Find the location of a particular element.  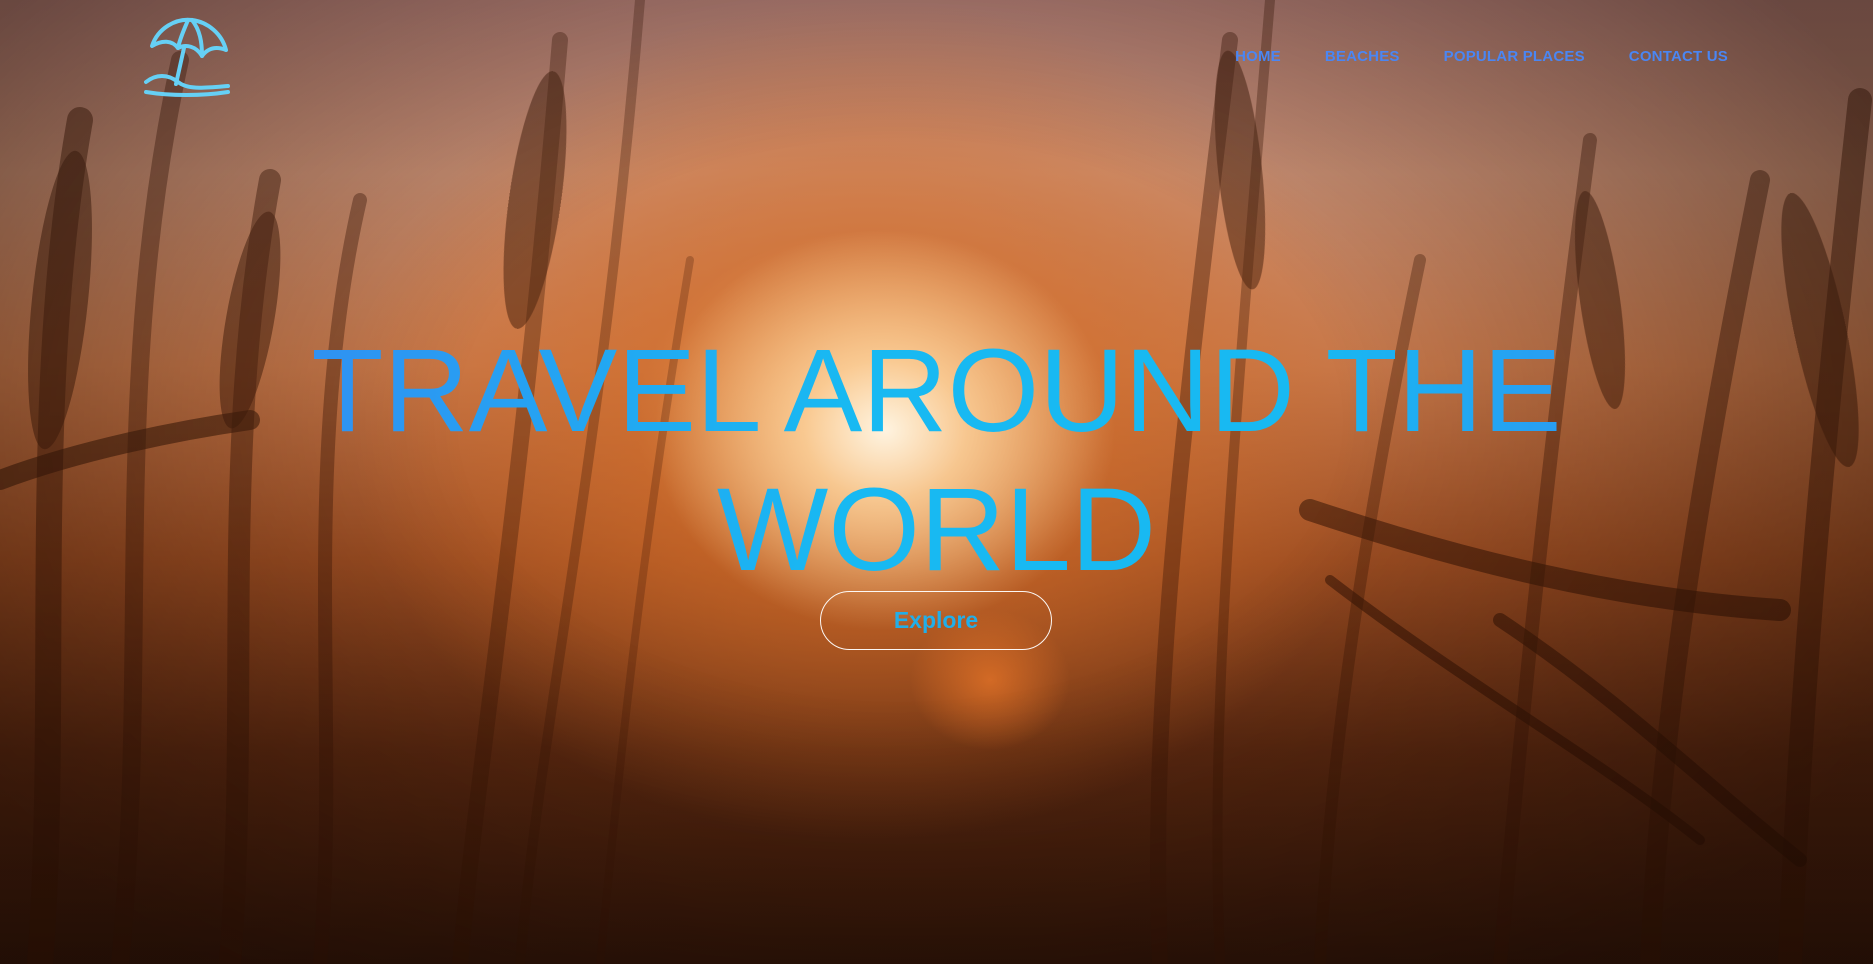

nav-link-contact-us: Contact Us is located at coordinates (1678, 57).